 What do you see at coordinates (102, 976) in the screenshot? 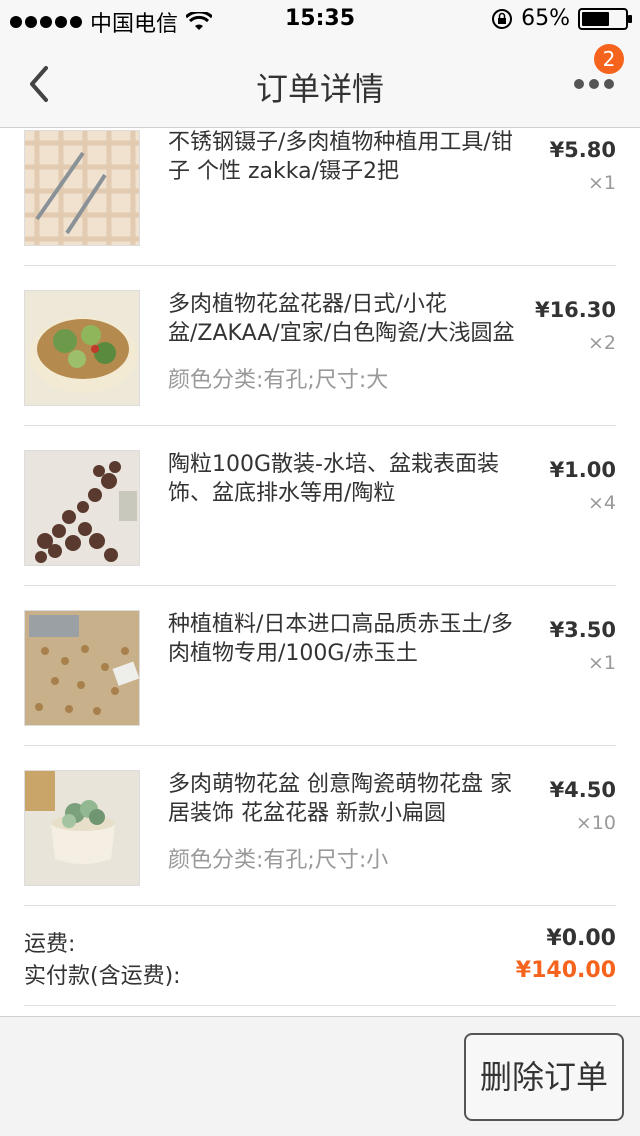
I see `total-label: 实付款(含运费):` at bounding box center [102, 976].